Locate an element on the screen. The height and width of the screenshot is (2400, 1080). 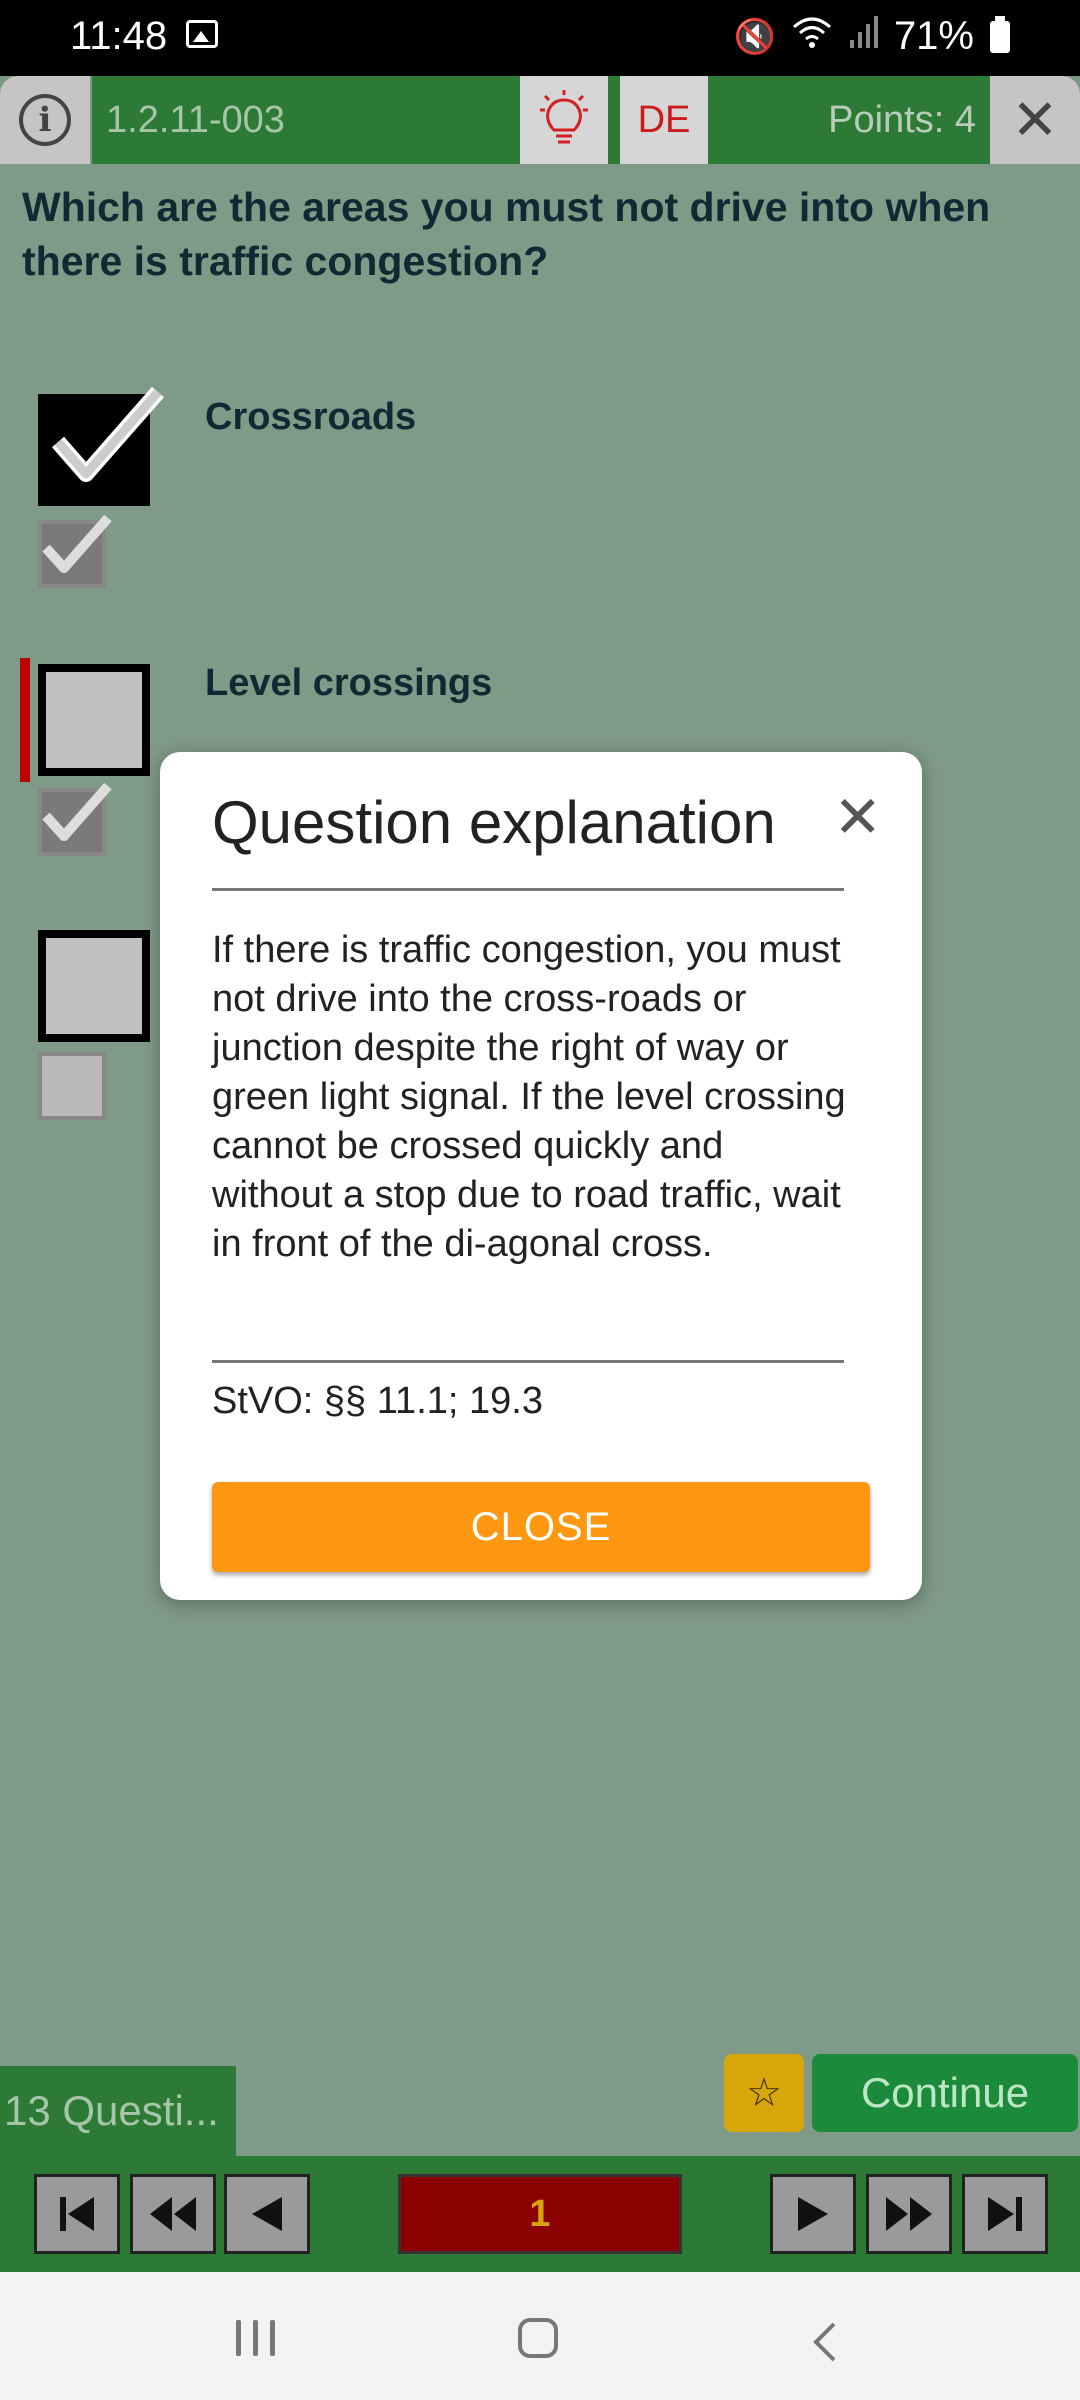
hint-button is located at coordinates (564, 120).